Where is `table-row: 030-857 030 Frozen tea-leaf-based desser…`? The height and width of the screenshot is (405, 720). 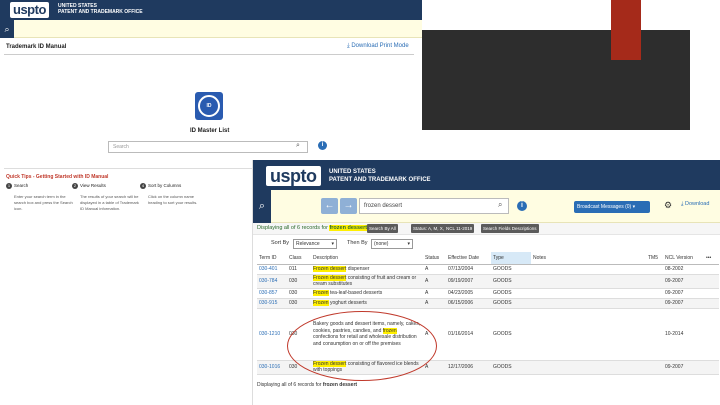 table-row: 030-857 030 Frozen tea-leaf-based desser… is located at coordinates (488, 293).